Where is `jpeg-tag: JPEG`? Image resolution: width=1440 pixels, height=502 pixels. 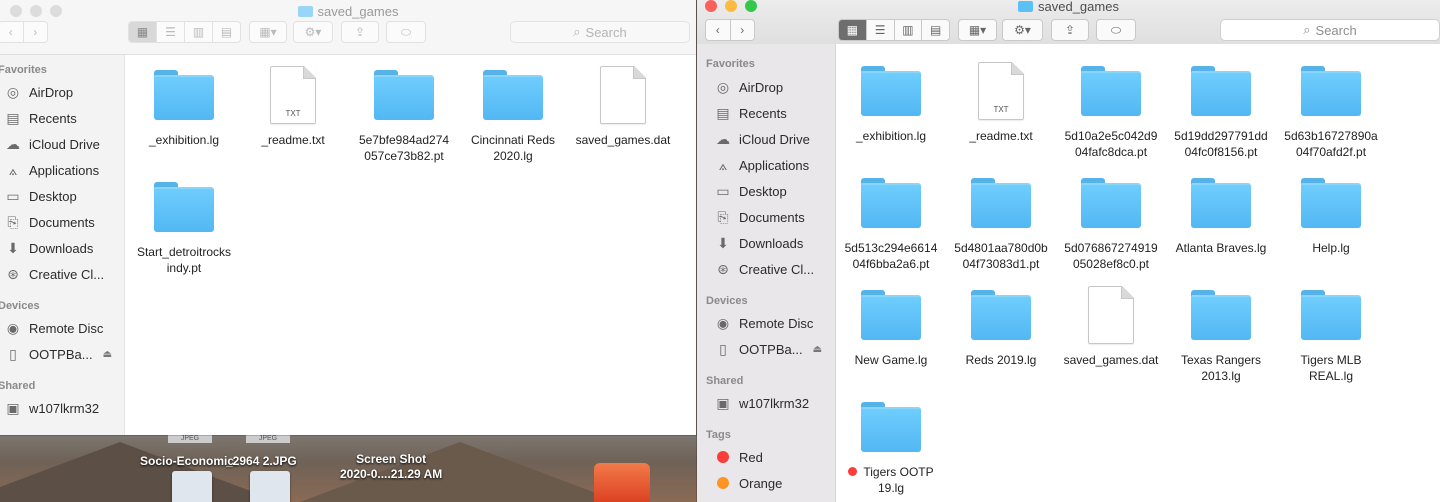
jpeg-tag: JPEG is located at coordinates (190, 439).